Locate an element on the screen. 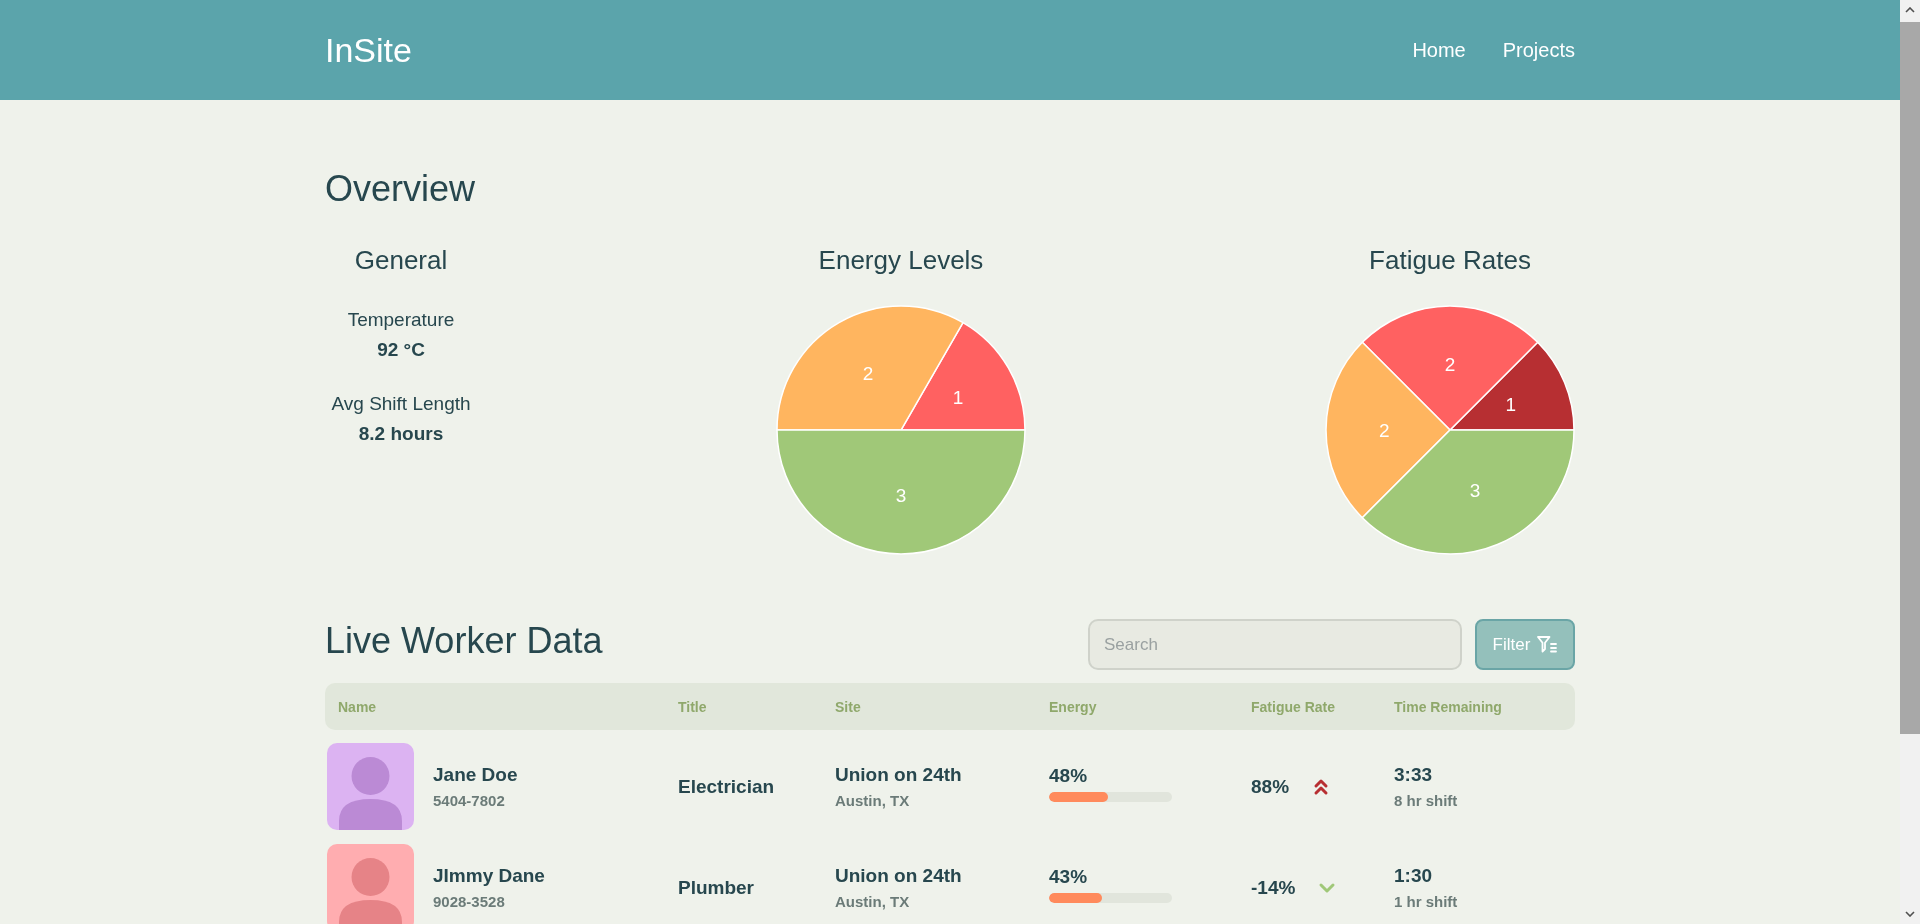 The image size is (1920, 924). shift-length: 8 hr shift is located at coordinates (1426, 800).